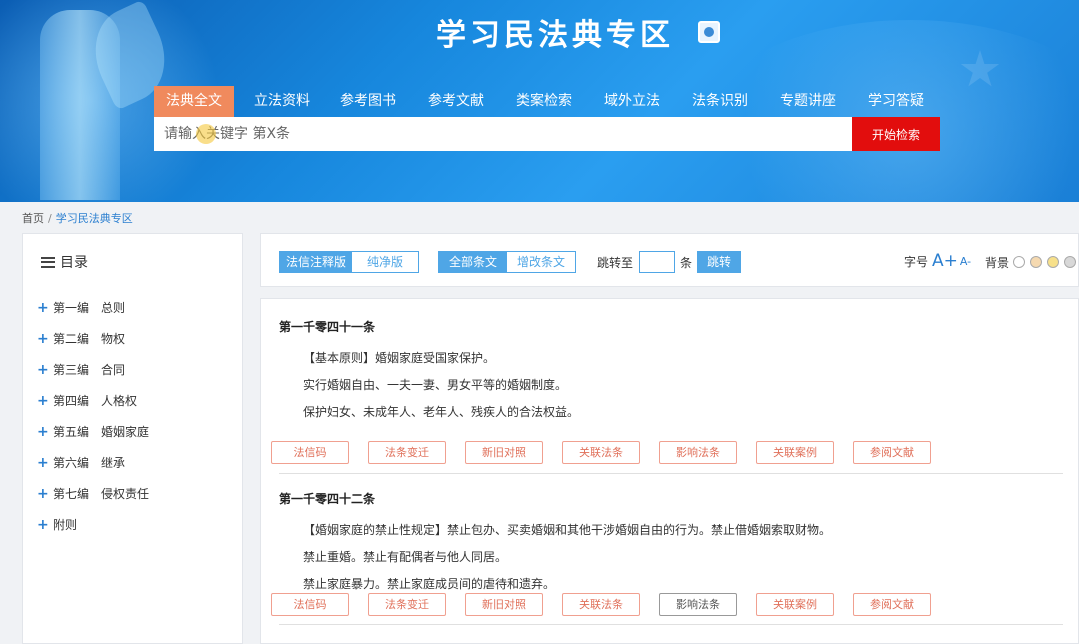  What do you see at coordinates (632, 101) in the screenshot?
I see `nav-item-foreign-legislation: 域外立法` at bounding box center [632, 101].